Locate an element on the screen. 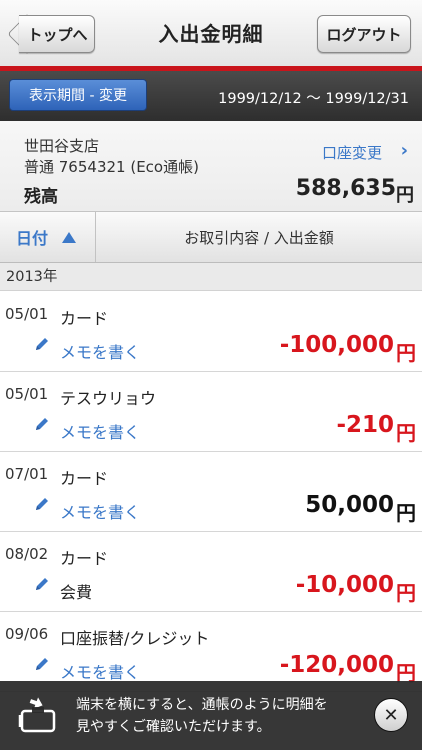 This screenshot has width=422, height=750. transaction-amount: -210 is located at coordinates (365, 425).